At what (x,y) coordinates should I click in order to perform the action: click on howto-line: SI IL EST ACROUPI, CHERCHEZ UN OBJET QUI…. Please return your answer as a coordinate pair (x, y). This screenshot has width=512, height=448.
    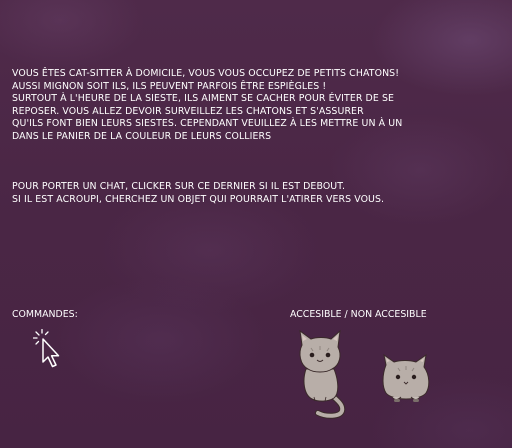
    Looking at the image, I should click on (198, 199).